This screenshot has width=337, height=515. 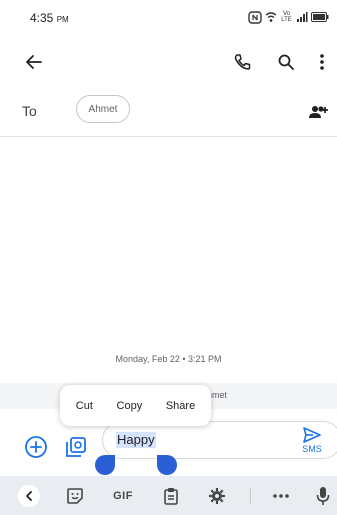 I want to click on battery-icon, so click(x=320, y=17).